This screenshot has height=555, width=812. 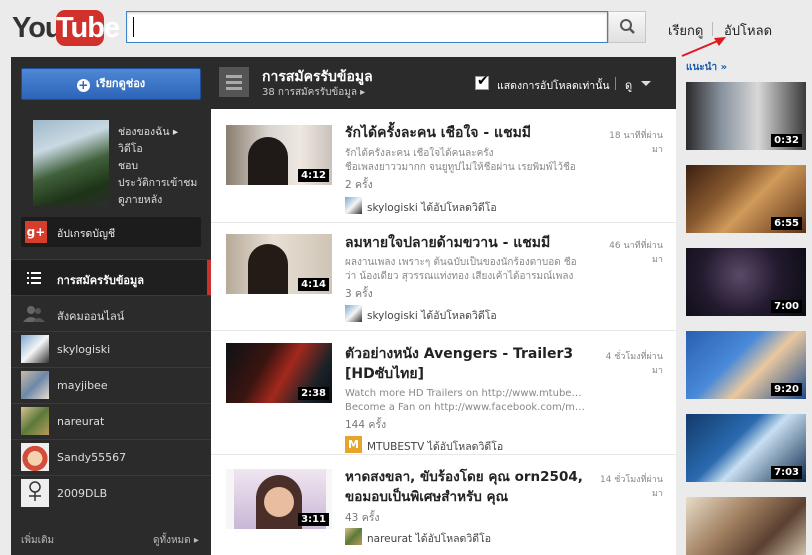 I want to click on channel-name: 2009DLB, so click(x=82, y=493).